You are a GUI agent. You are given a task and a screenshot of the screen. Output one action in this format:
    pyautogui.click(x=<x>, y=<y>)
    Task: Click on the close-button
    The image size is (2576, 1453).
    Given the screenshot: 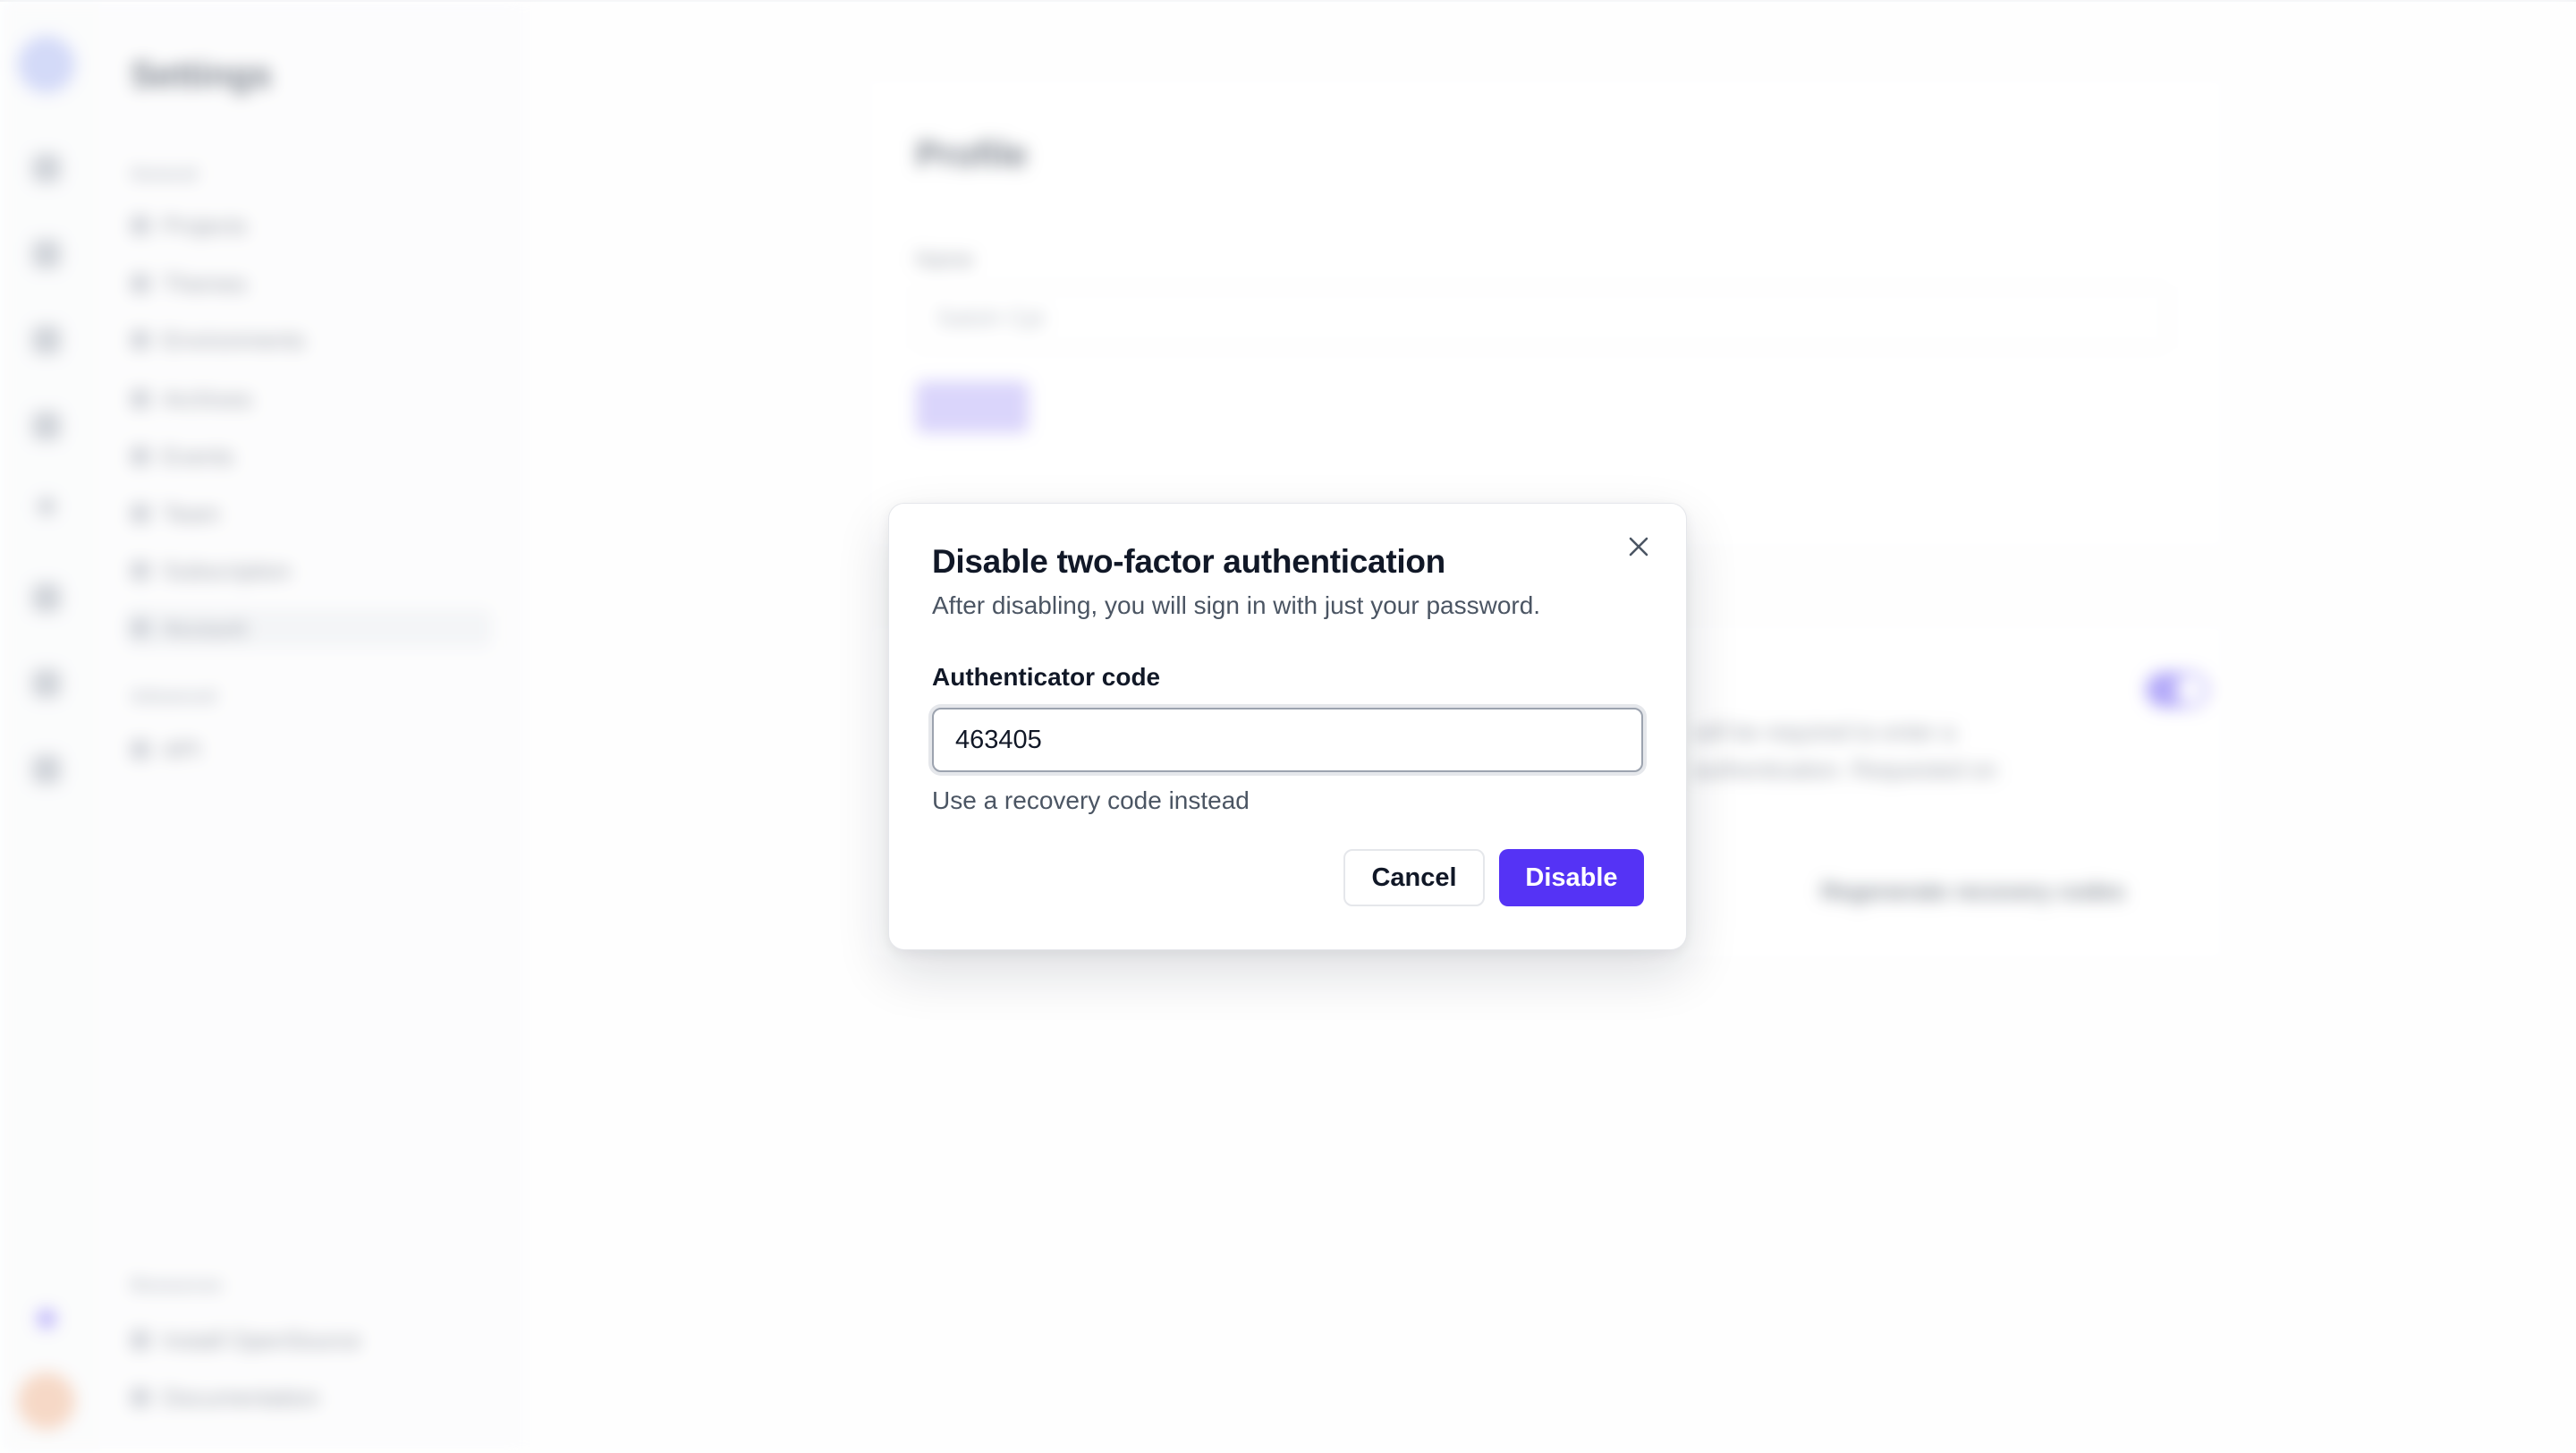 What is the action you would take?
    pyautogui.click(x=1639, y=547)
    